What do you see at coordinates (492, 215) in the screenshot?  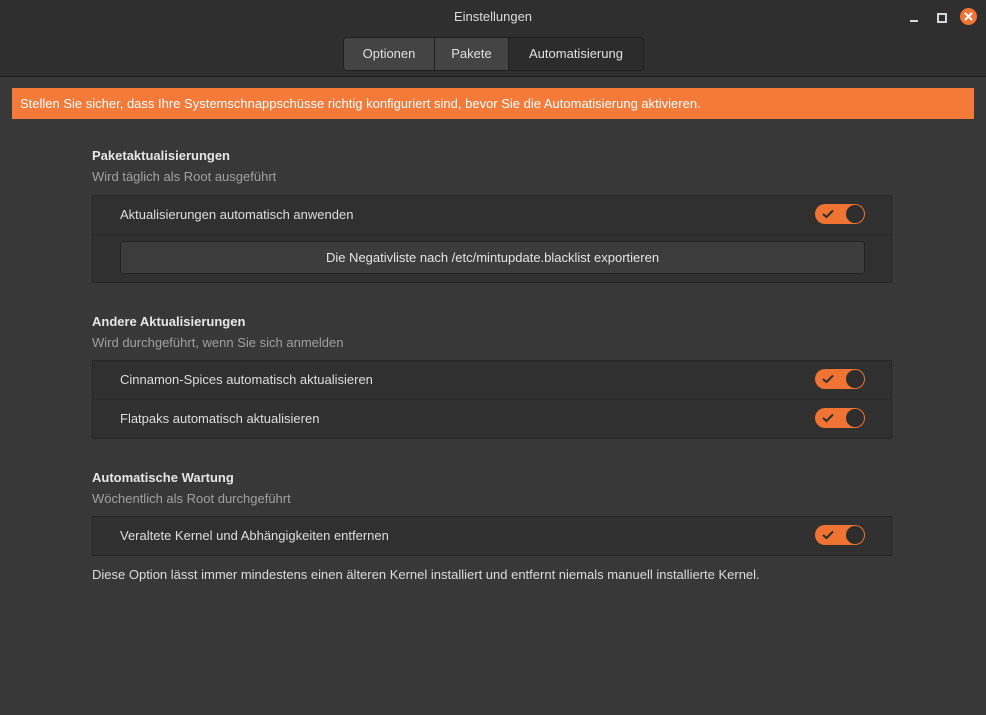 I see `setting-row-auto-apply: Aktualisierungen automatisch anwenden` at bounding box center [492, 215].